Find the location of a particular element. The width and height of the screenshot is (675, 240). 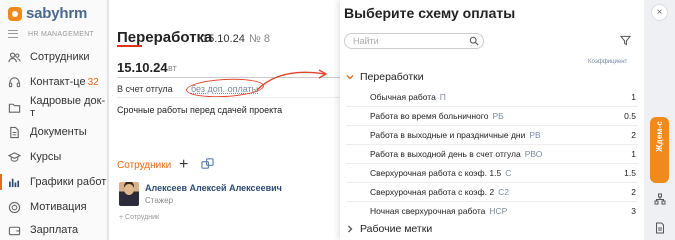

sidebar-item-label: Кадровые док-т is located at coordinates (68, 107).